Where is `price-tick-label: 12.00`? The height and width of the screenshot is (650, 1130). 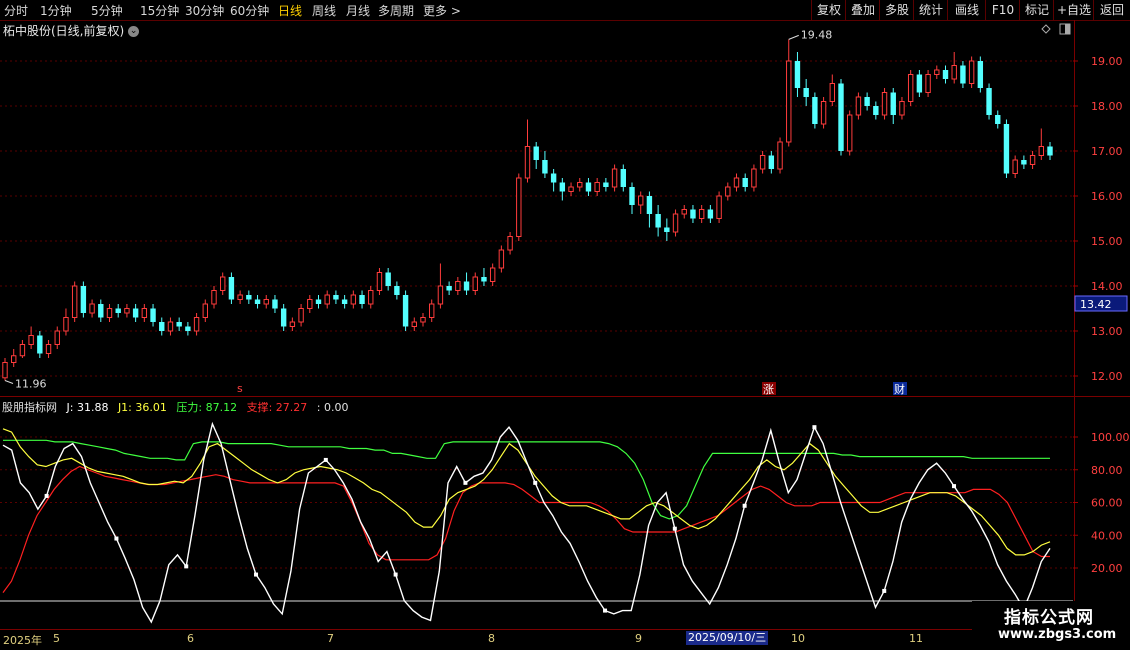 price-tick-label: 12.00 is located at coordinates (1107, 376).